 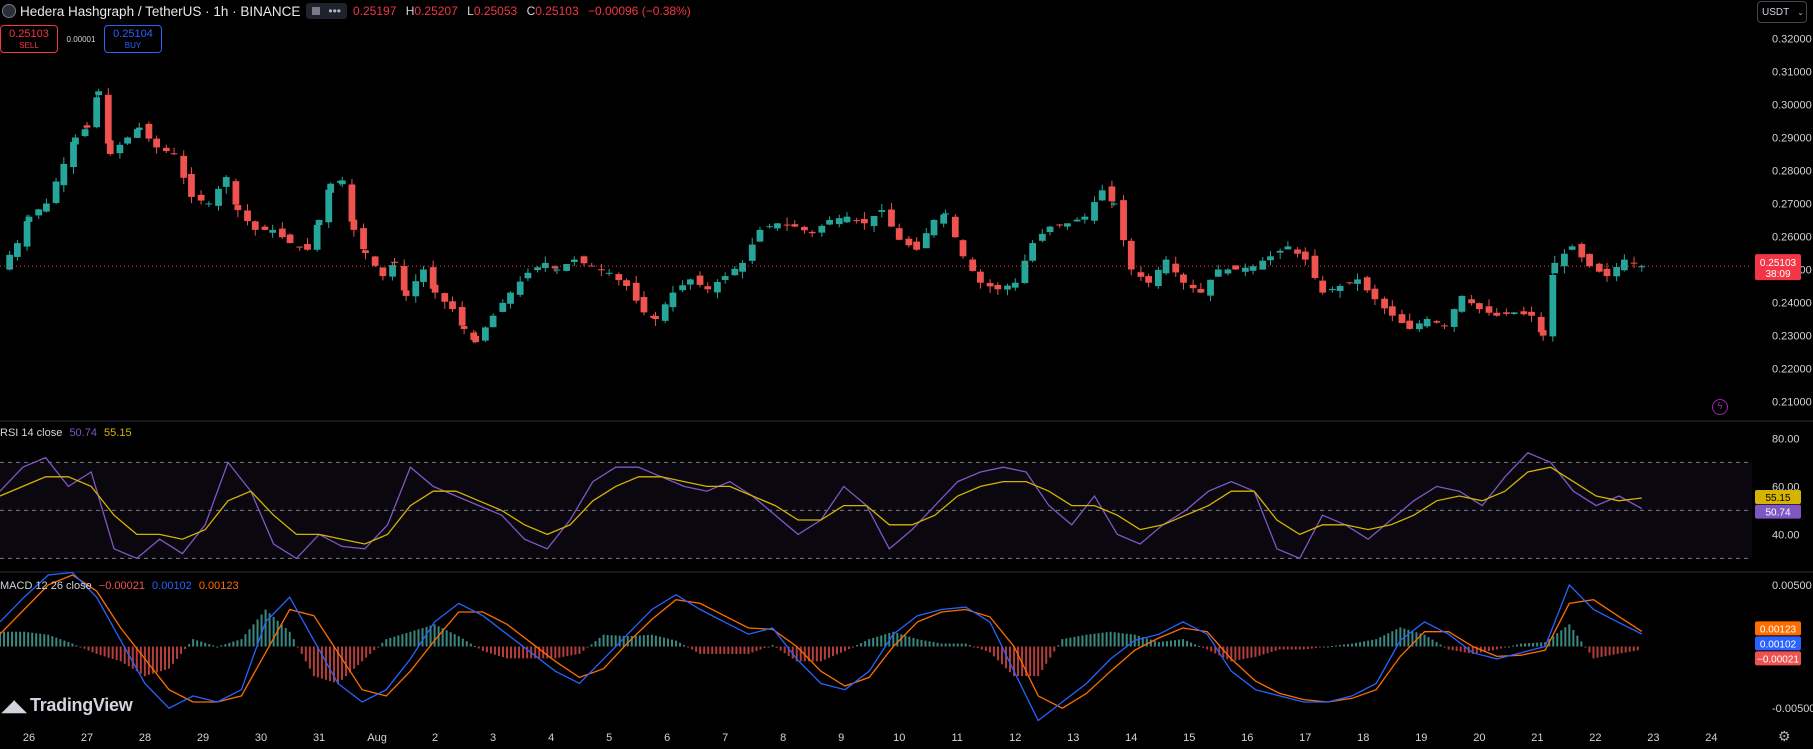 What do you see at coordinates (68, 433) in the screenshot?
I see `rsi-legend: RSI 14 close 50.74 55.15` at bounding box center [68, 433].